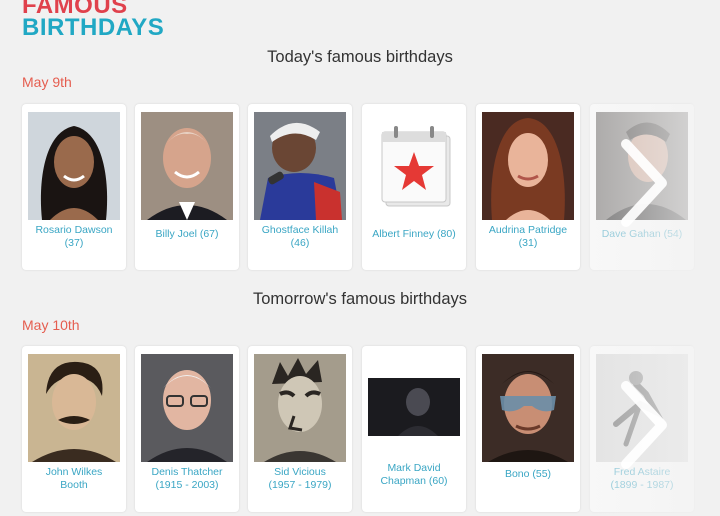 This screenshot has height=516, width=720. I want to click on calendar-star-icon, so click(414, 166).